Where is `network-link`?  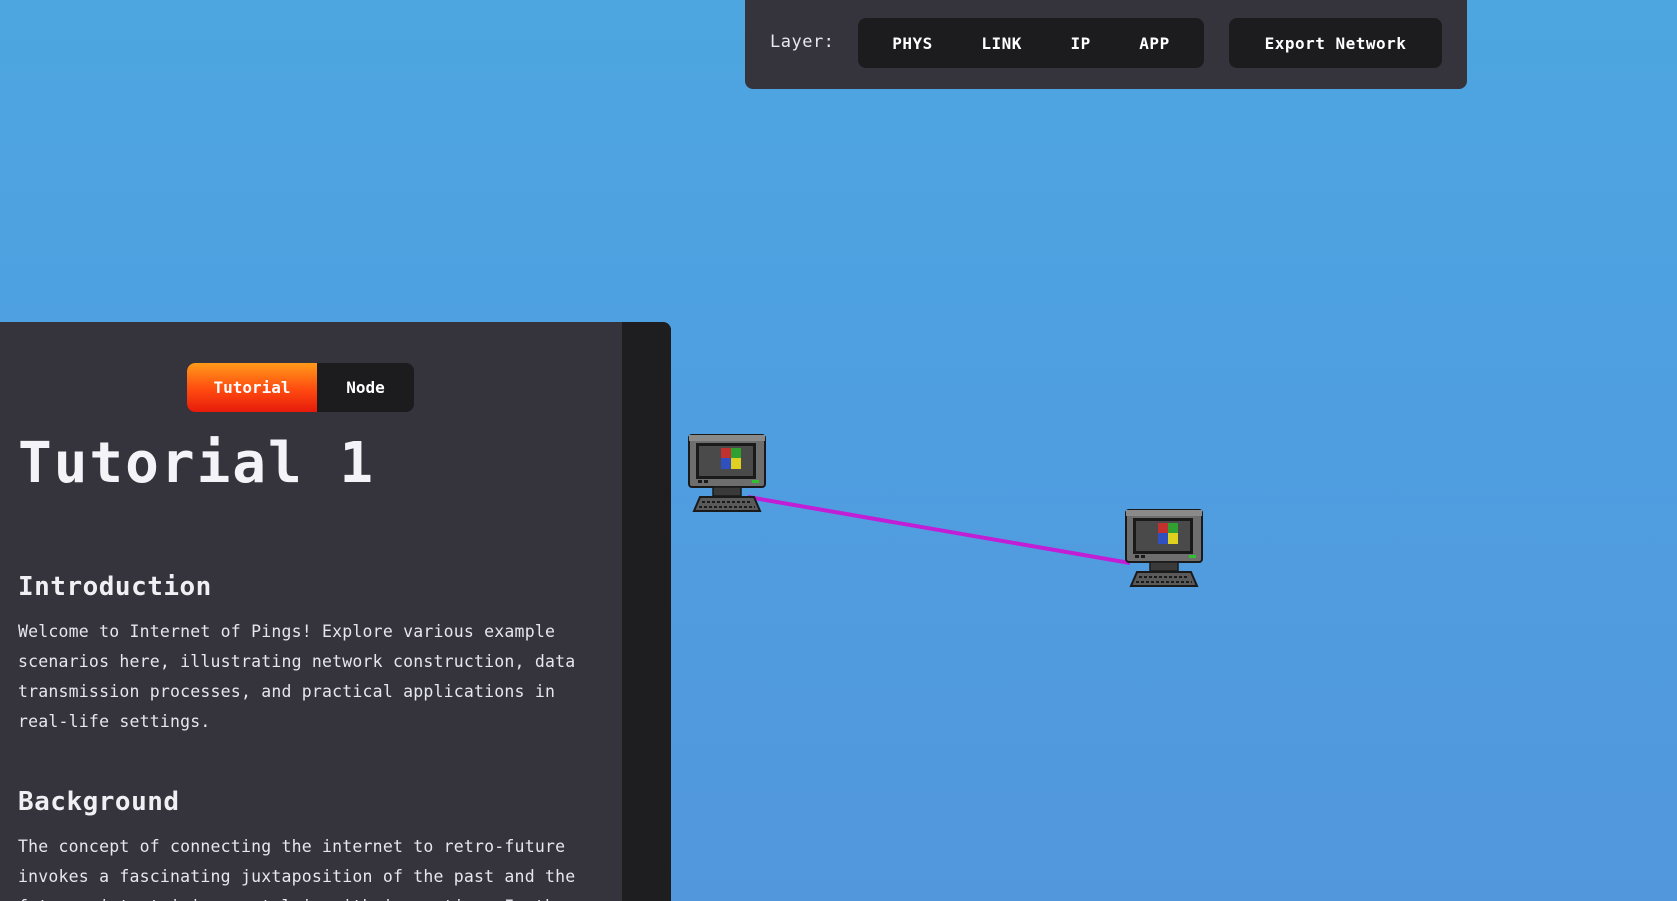 network-link is located at coordinates (939, 530).